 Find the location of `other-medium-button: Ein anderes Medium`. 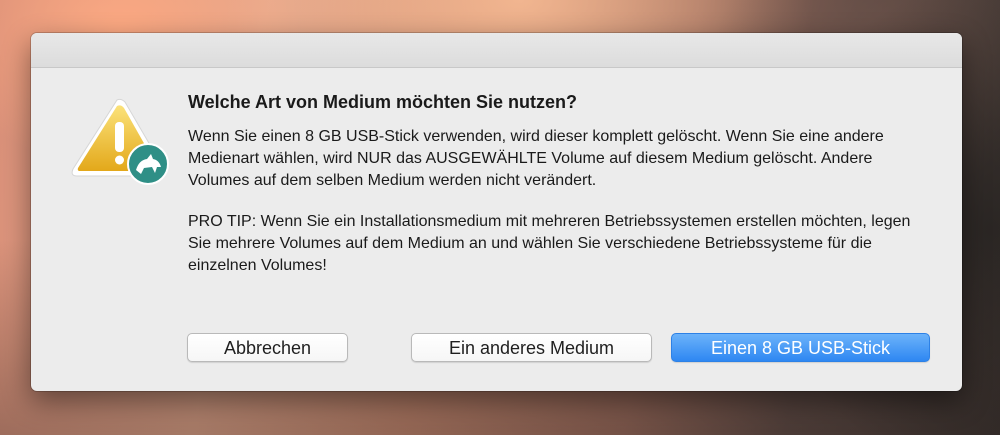

other-medium-button: Ein anderes Medium is located at coordinates (531, 347).